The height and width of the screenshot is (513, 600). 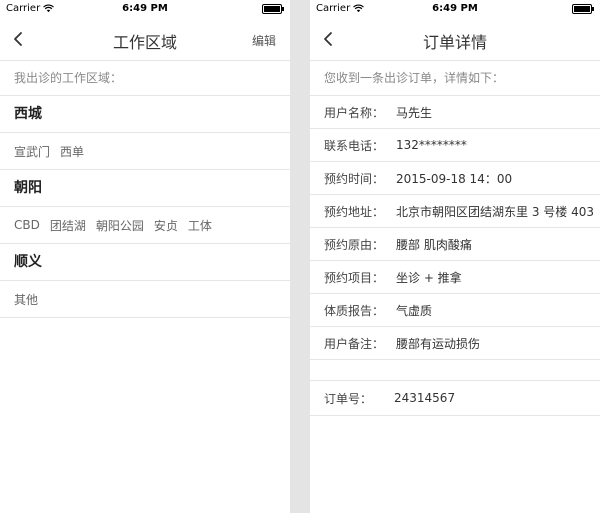 What do you see at coordinates (429, 277) in the screenshot?
I see `detail-value: 坐诊 + 推拿` at bounding box center [429, 277].